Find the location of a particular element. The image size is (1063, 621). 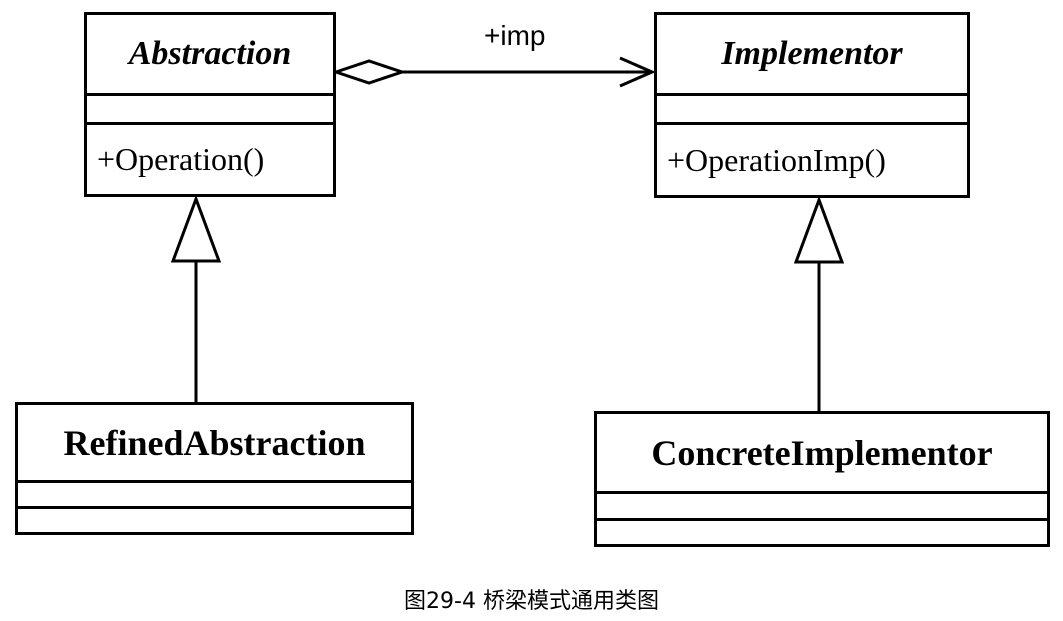

class-name: Implementor is located at coordinates (812, 53).